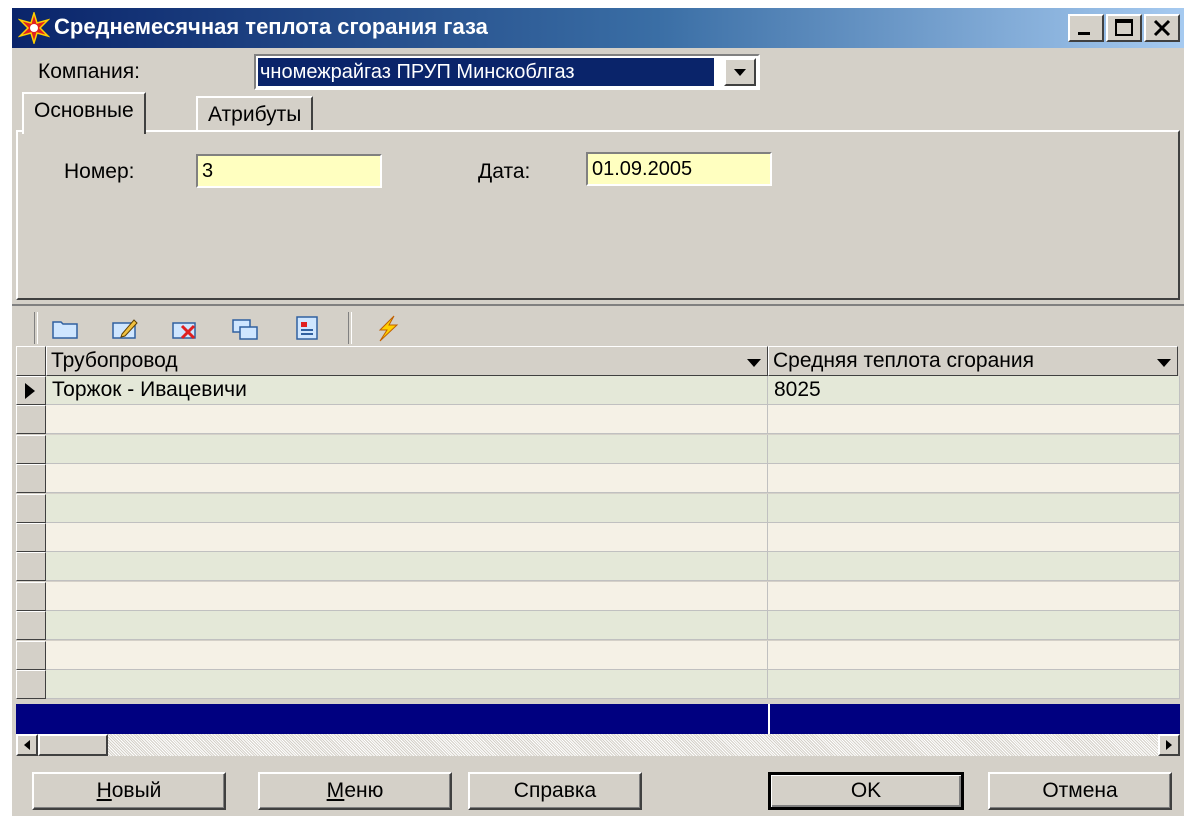 The width and height of the screenshot is (1192, 816). I want to click on arrow-right-icon, so click(1169, 745).